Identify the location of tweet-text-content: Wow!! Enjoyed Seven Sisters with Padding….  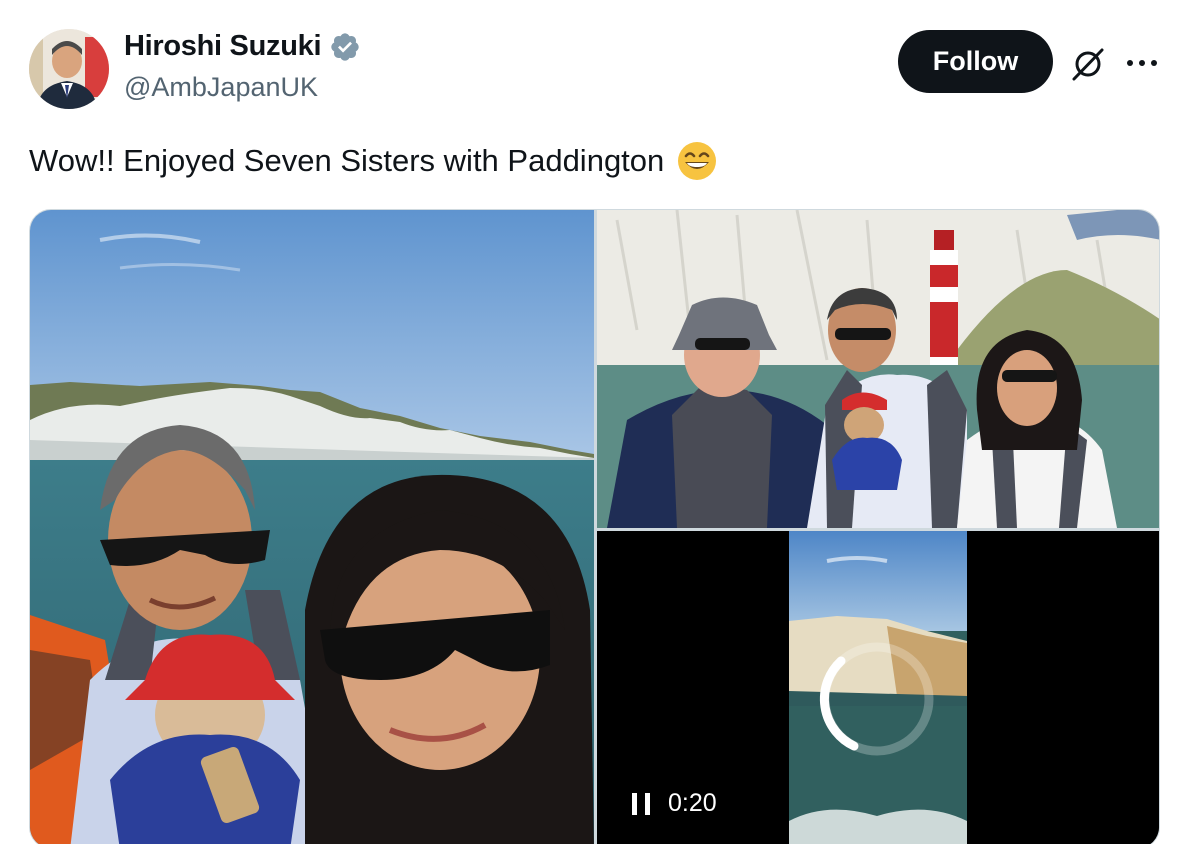
(347, 160).